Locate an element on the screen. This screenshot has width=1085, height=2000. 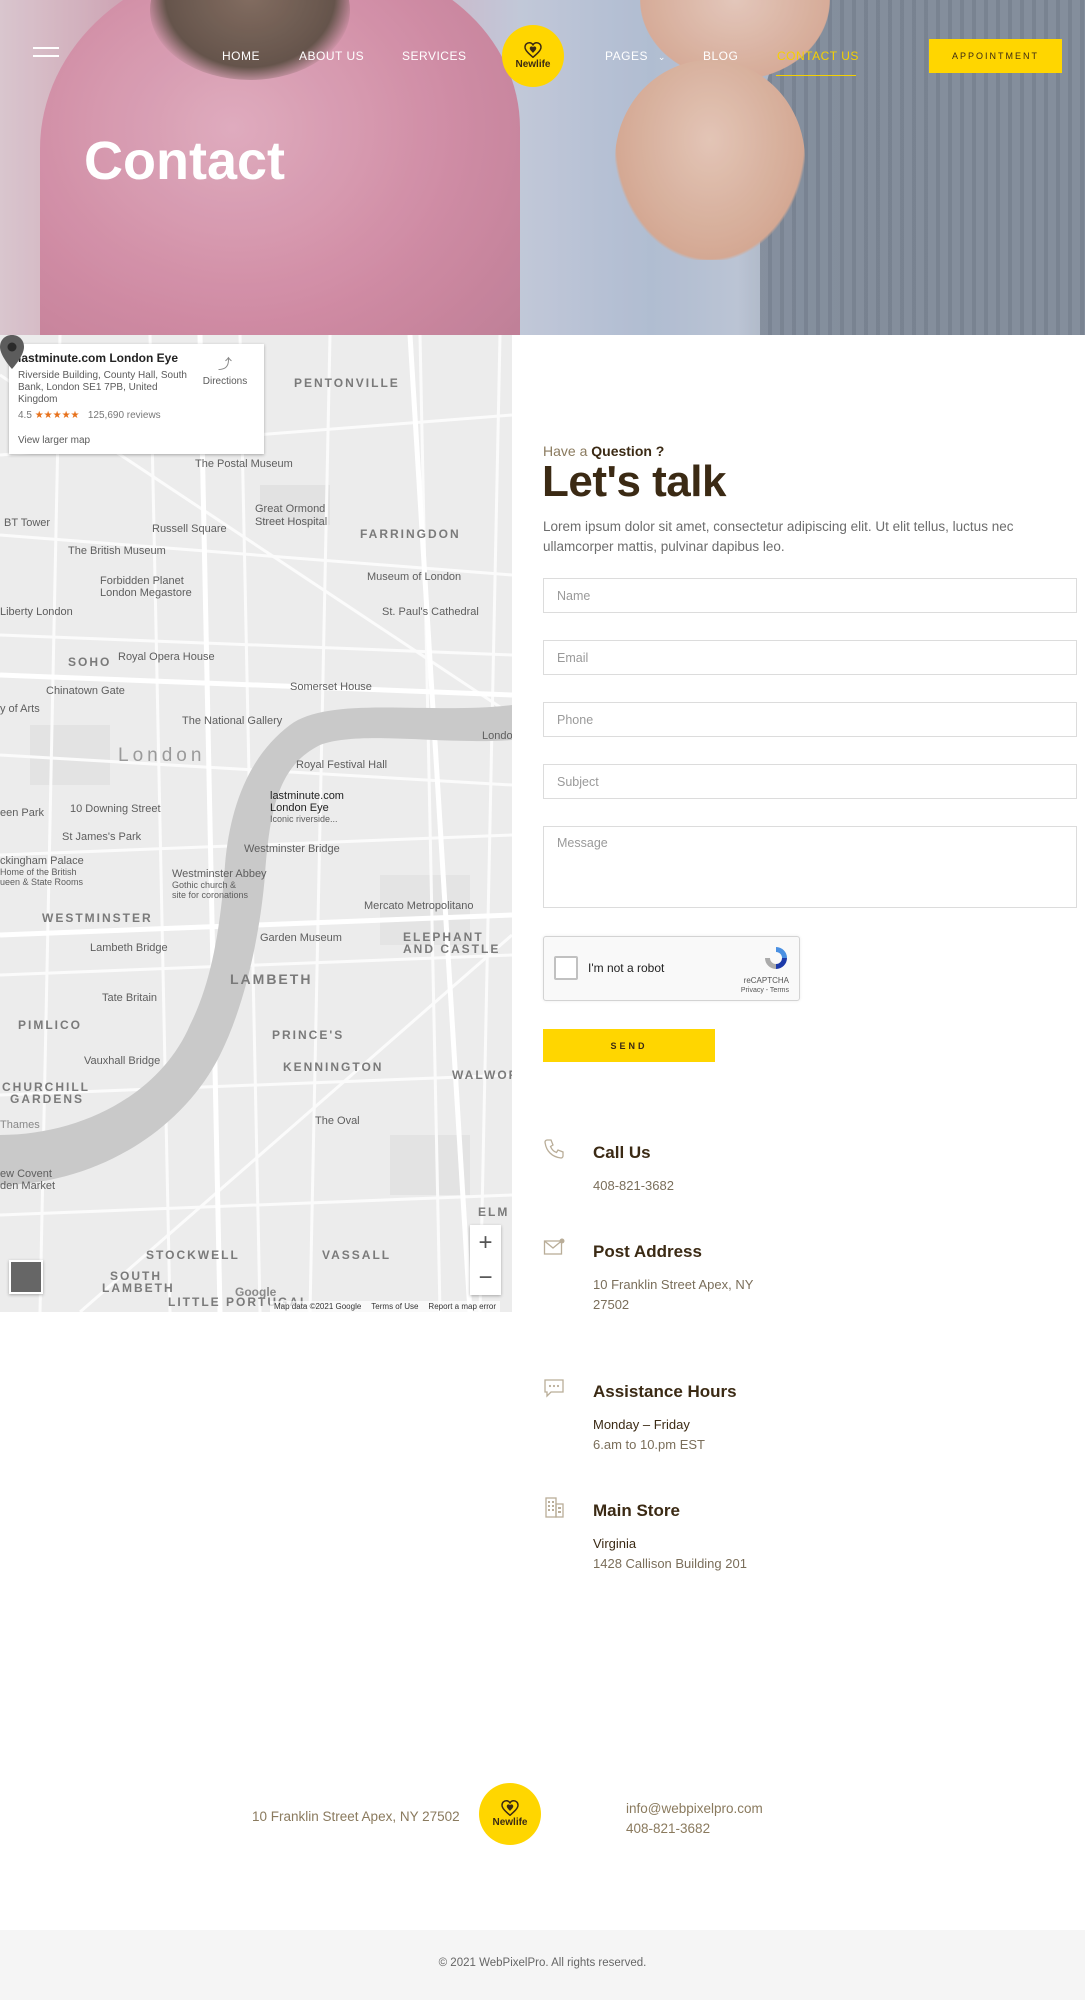
footer-email: info@webpixelpro.com is located at coordinates (694, 1809).